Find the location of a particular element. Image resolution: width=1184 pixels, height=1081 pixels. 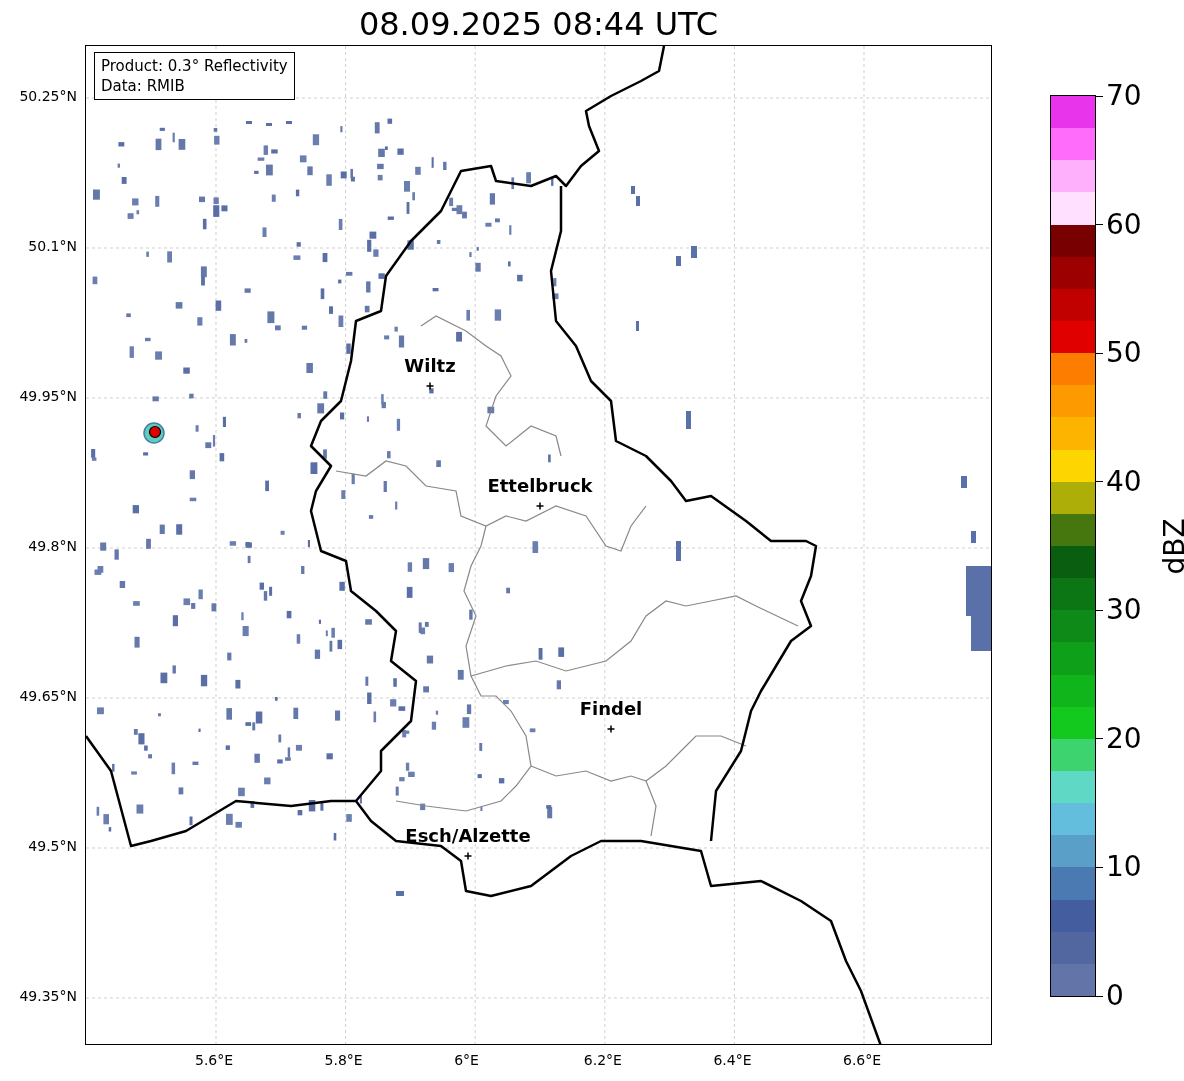

longitude-label: 6.6°E is located at coordinates (862, 1060).